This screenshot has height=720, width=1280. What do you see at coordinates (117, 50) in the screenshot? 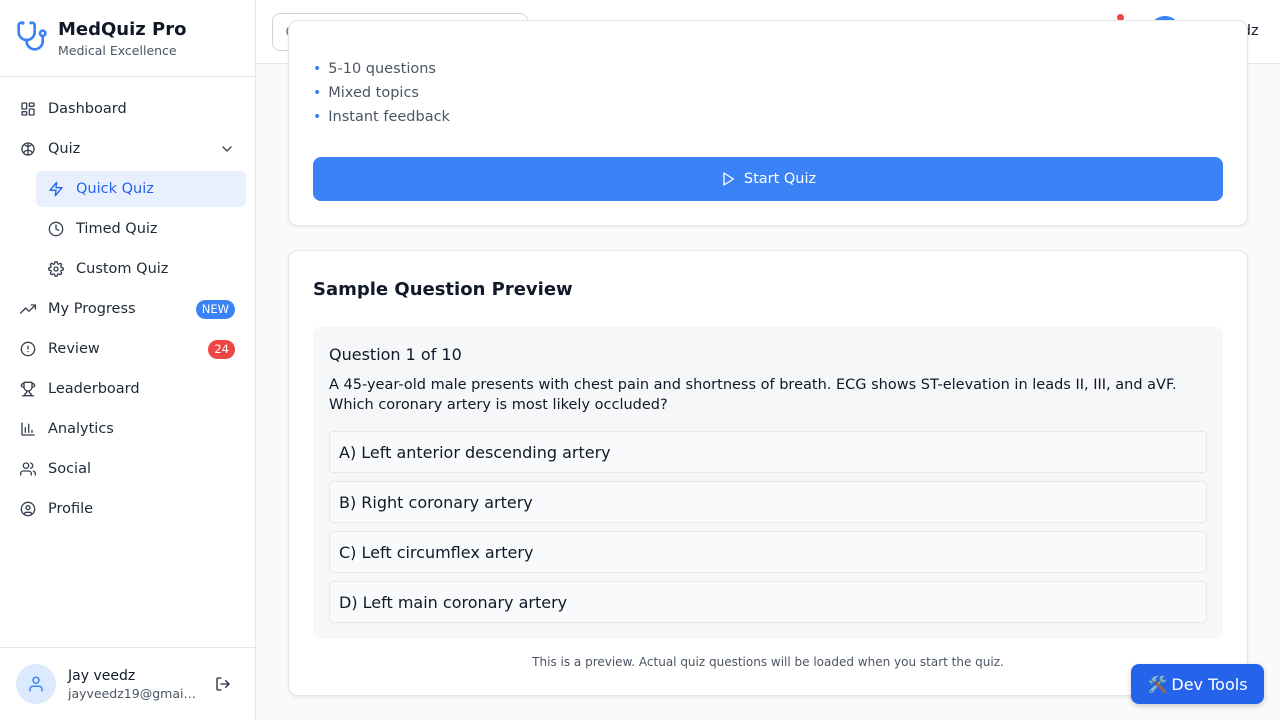
I see `app-tagline: Medical Excellence` at bounding box center [117, 50].